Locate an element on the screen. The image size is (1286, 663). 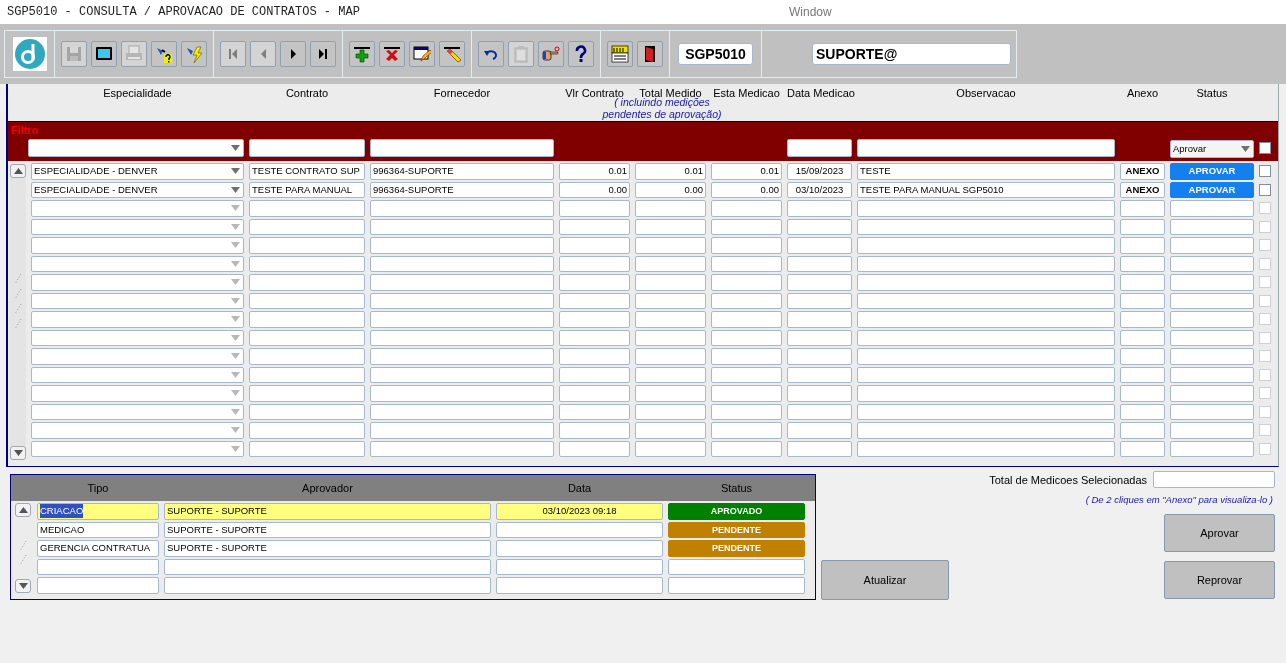
menu-button is located at coordinates (620, 54).